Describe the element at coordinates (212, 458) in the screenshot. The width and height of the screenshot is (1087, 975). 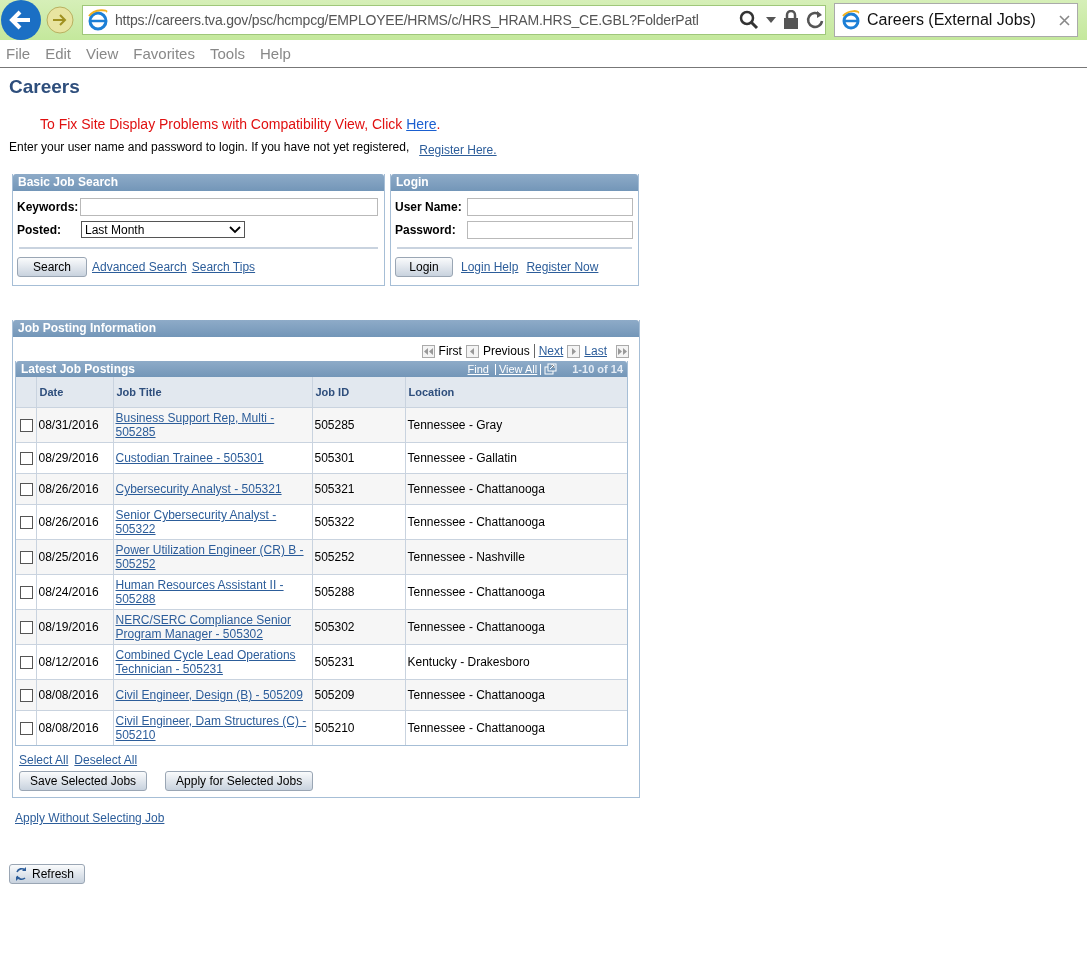
I see `job-title-link: Custodian Trainee - 505301` at that location.